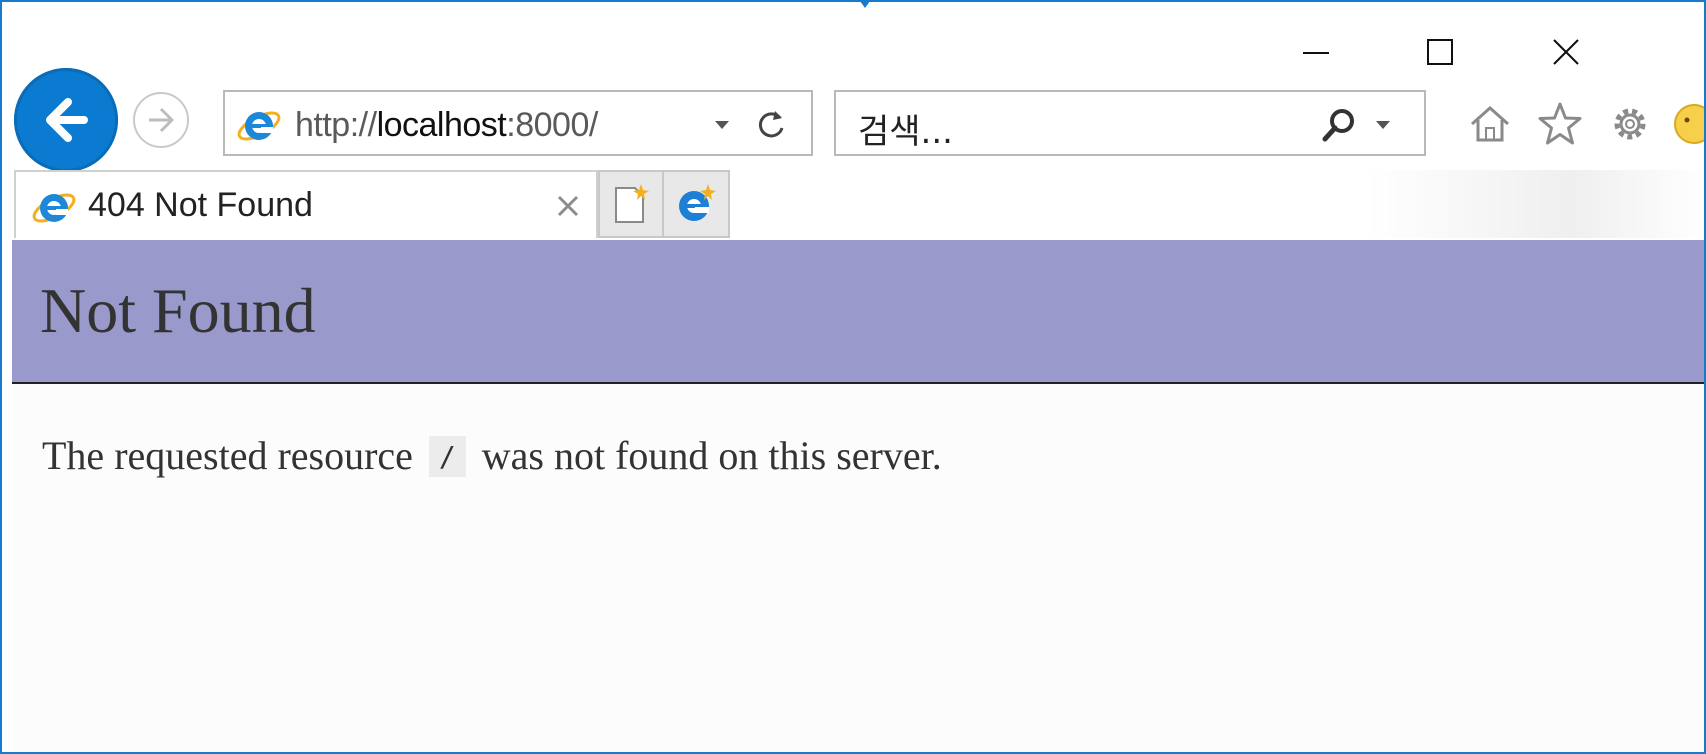  I want to click on search-icon, so click(1339, 125).